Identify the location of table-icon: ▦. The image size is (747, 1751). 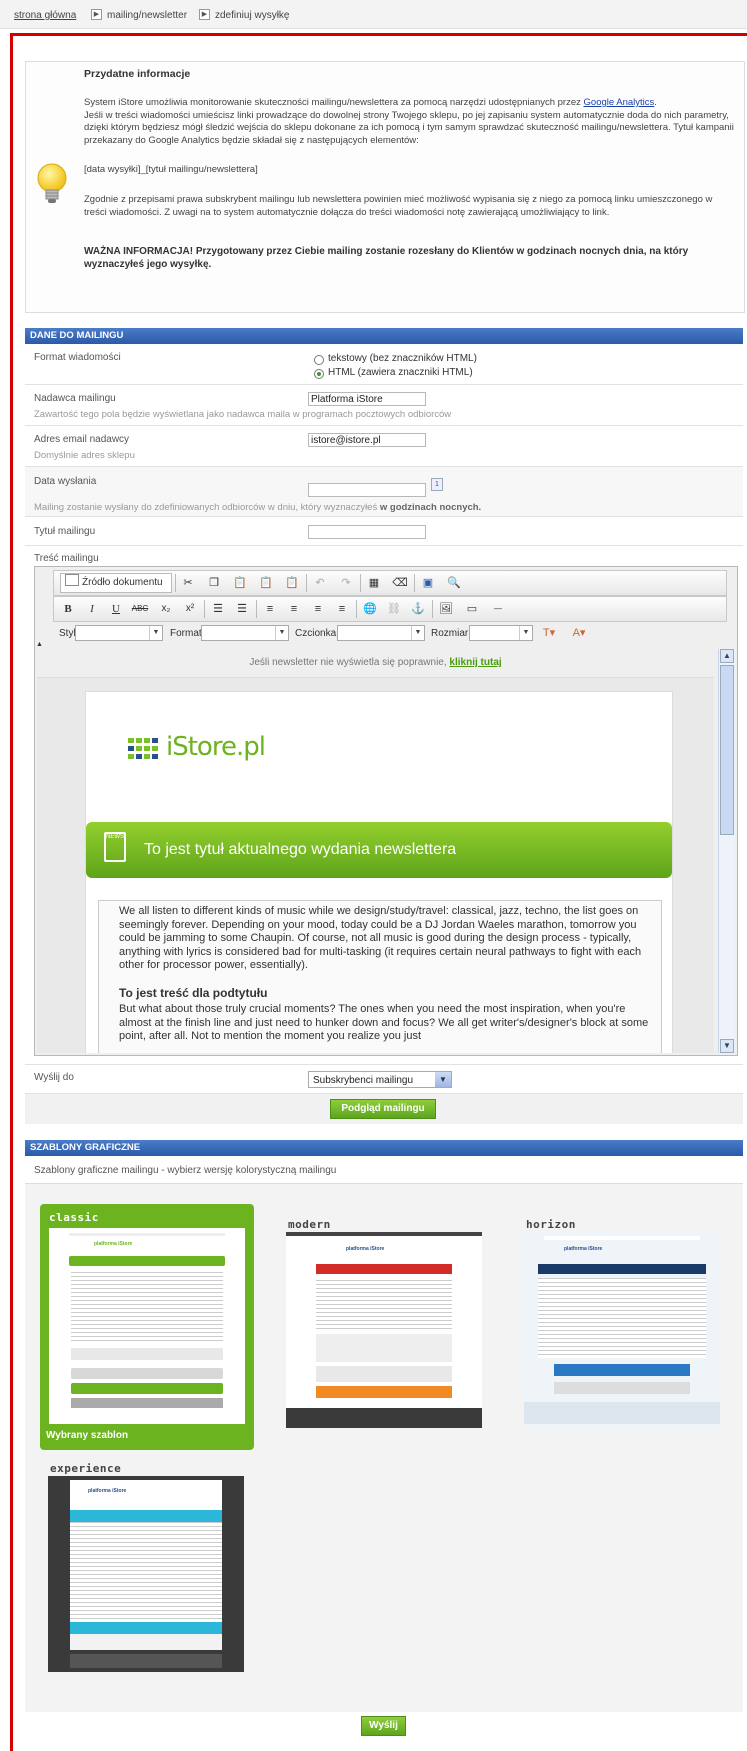
(374, 583).